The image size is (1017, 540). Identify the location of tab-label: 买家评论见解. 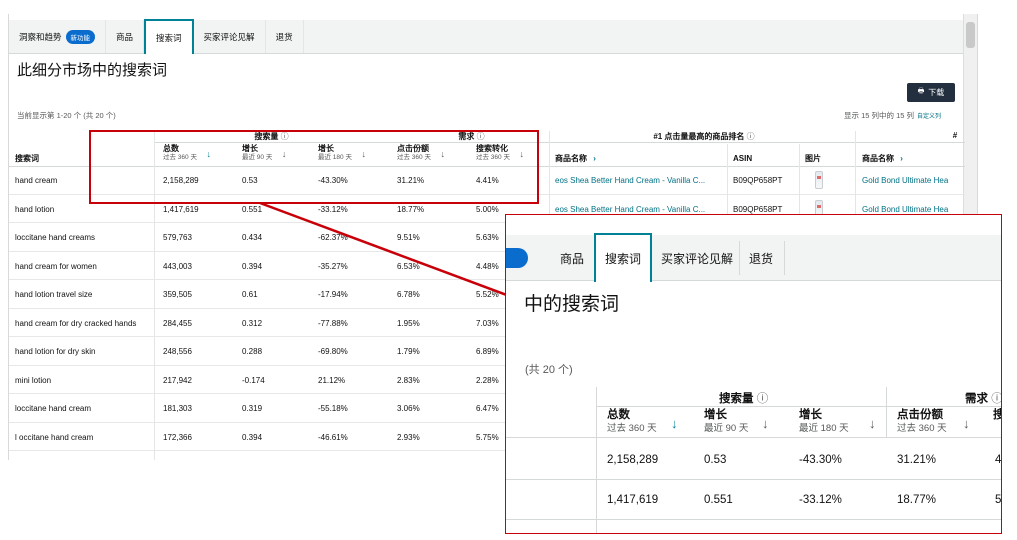
(229, 36).